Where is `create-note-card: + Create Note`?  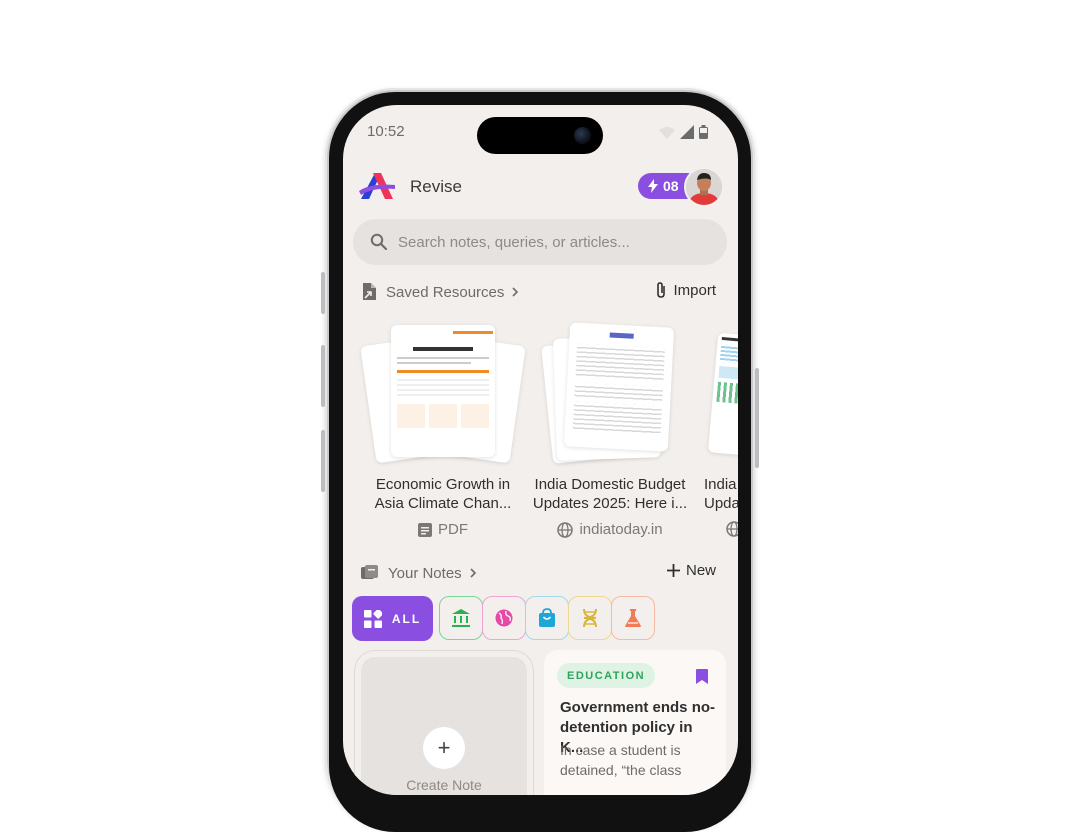 create-note-card: + Create Note is located at coordinates (444, 726).